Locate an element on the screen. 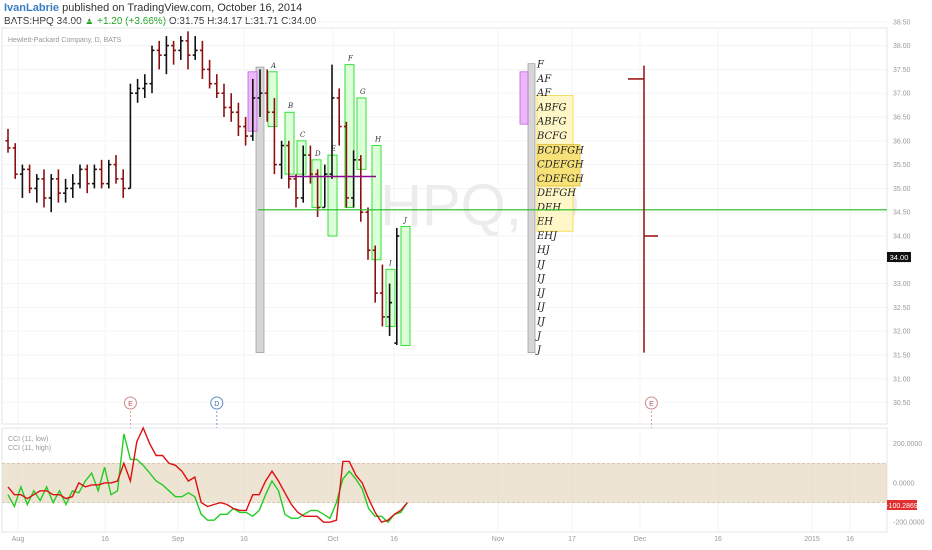  price-tick-label: 31.00 is located at coordinates (902, 379).